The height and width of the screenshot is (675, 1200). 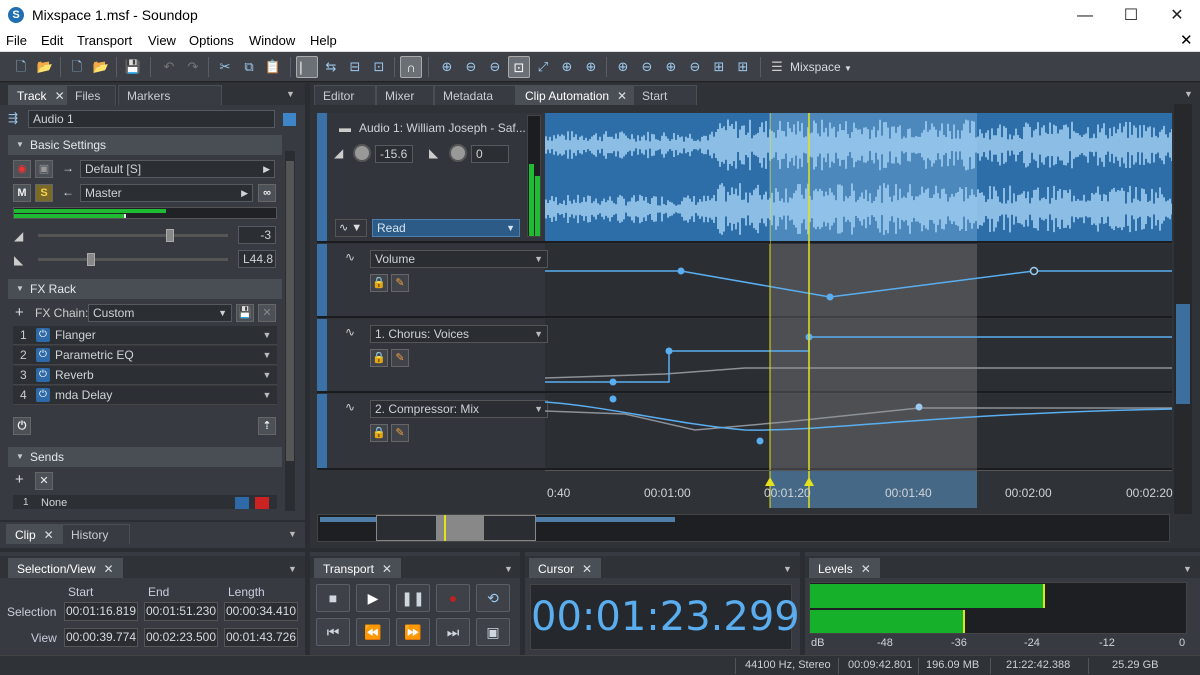 I want to click on add-fx-icon: +, so click(x=19, y=312).